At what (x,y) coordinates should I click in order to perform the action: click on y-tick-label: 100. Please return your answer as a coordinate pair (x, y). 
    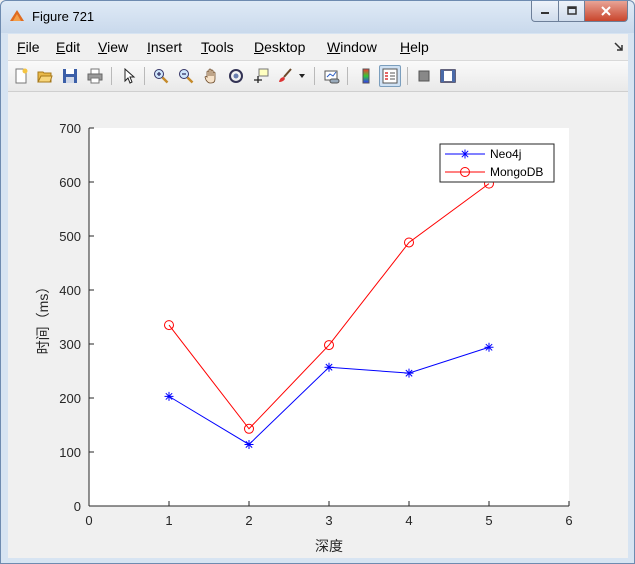
    Looking at the image, I should click on (70, 452).